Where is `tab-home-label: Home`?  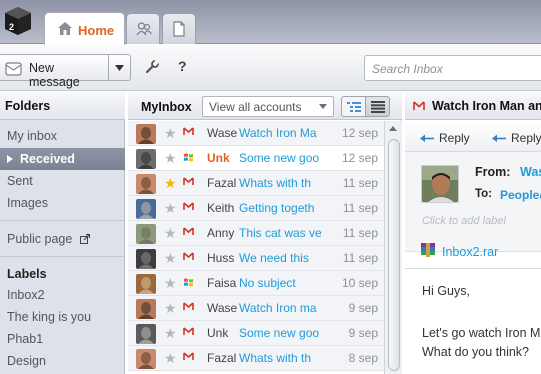 tab-home-label: Home is located at coordinates (96, 30).